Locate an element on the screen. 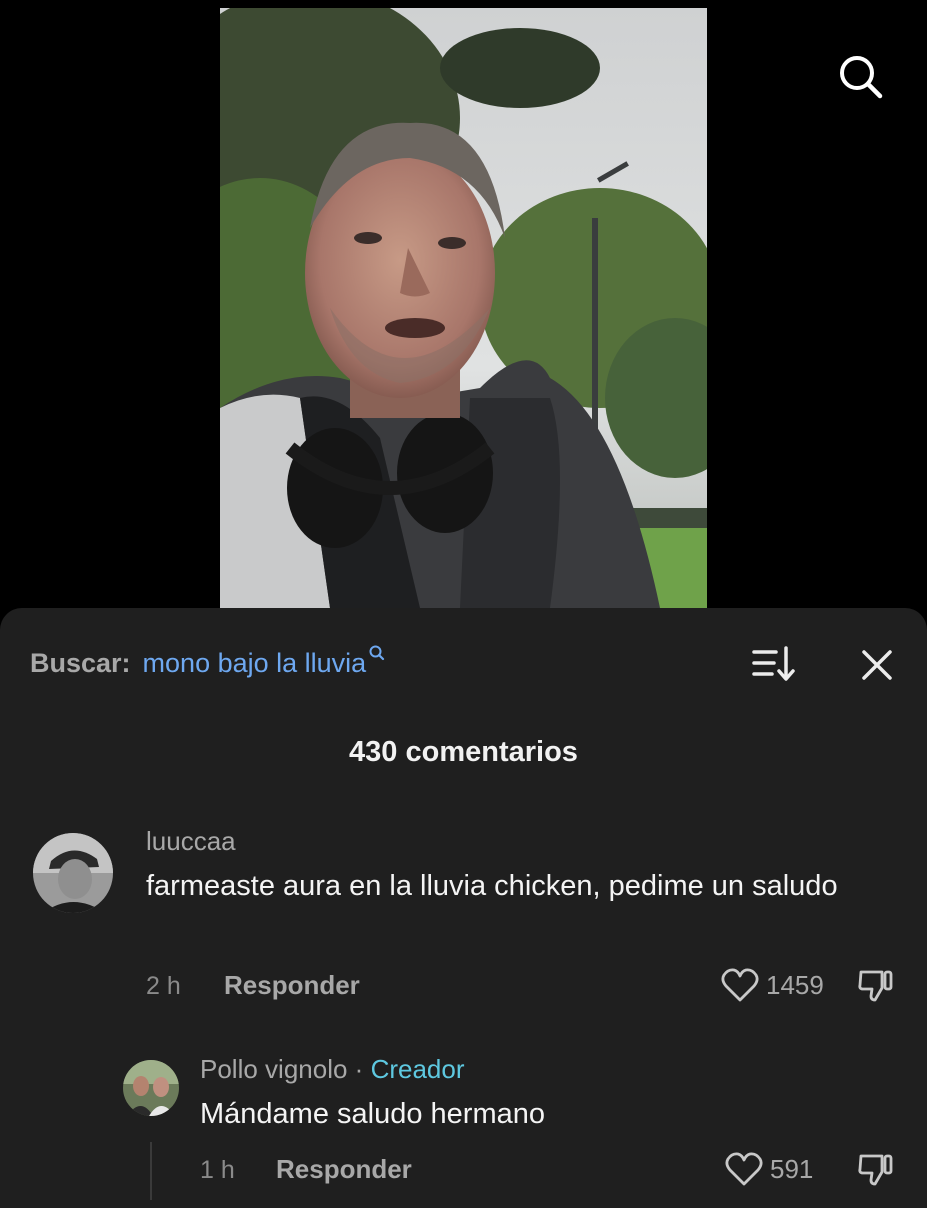 The height and width of the screenshot is (1208, 927). sort-comments-button is located at coordinates (773, 664).